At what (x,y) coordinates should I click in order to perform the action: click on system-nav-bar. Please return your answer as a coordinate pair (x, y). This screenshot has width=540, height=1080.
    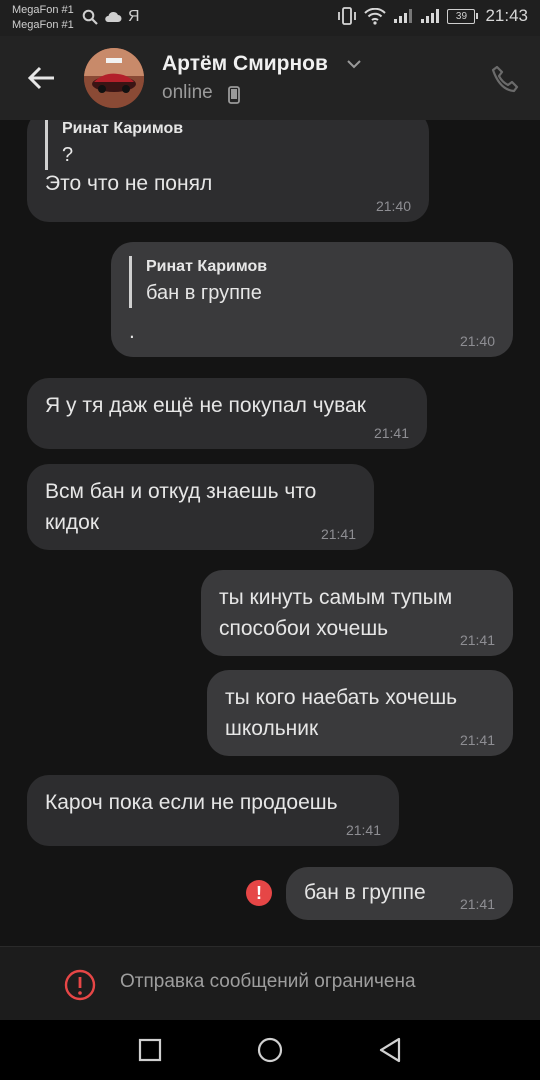
    Looking at the image, I should click on (270, 1050).